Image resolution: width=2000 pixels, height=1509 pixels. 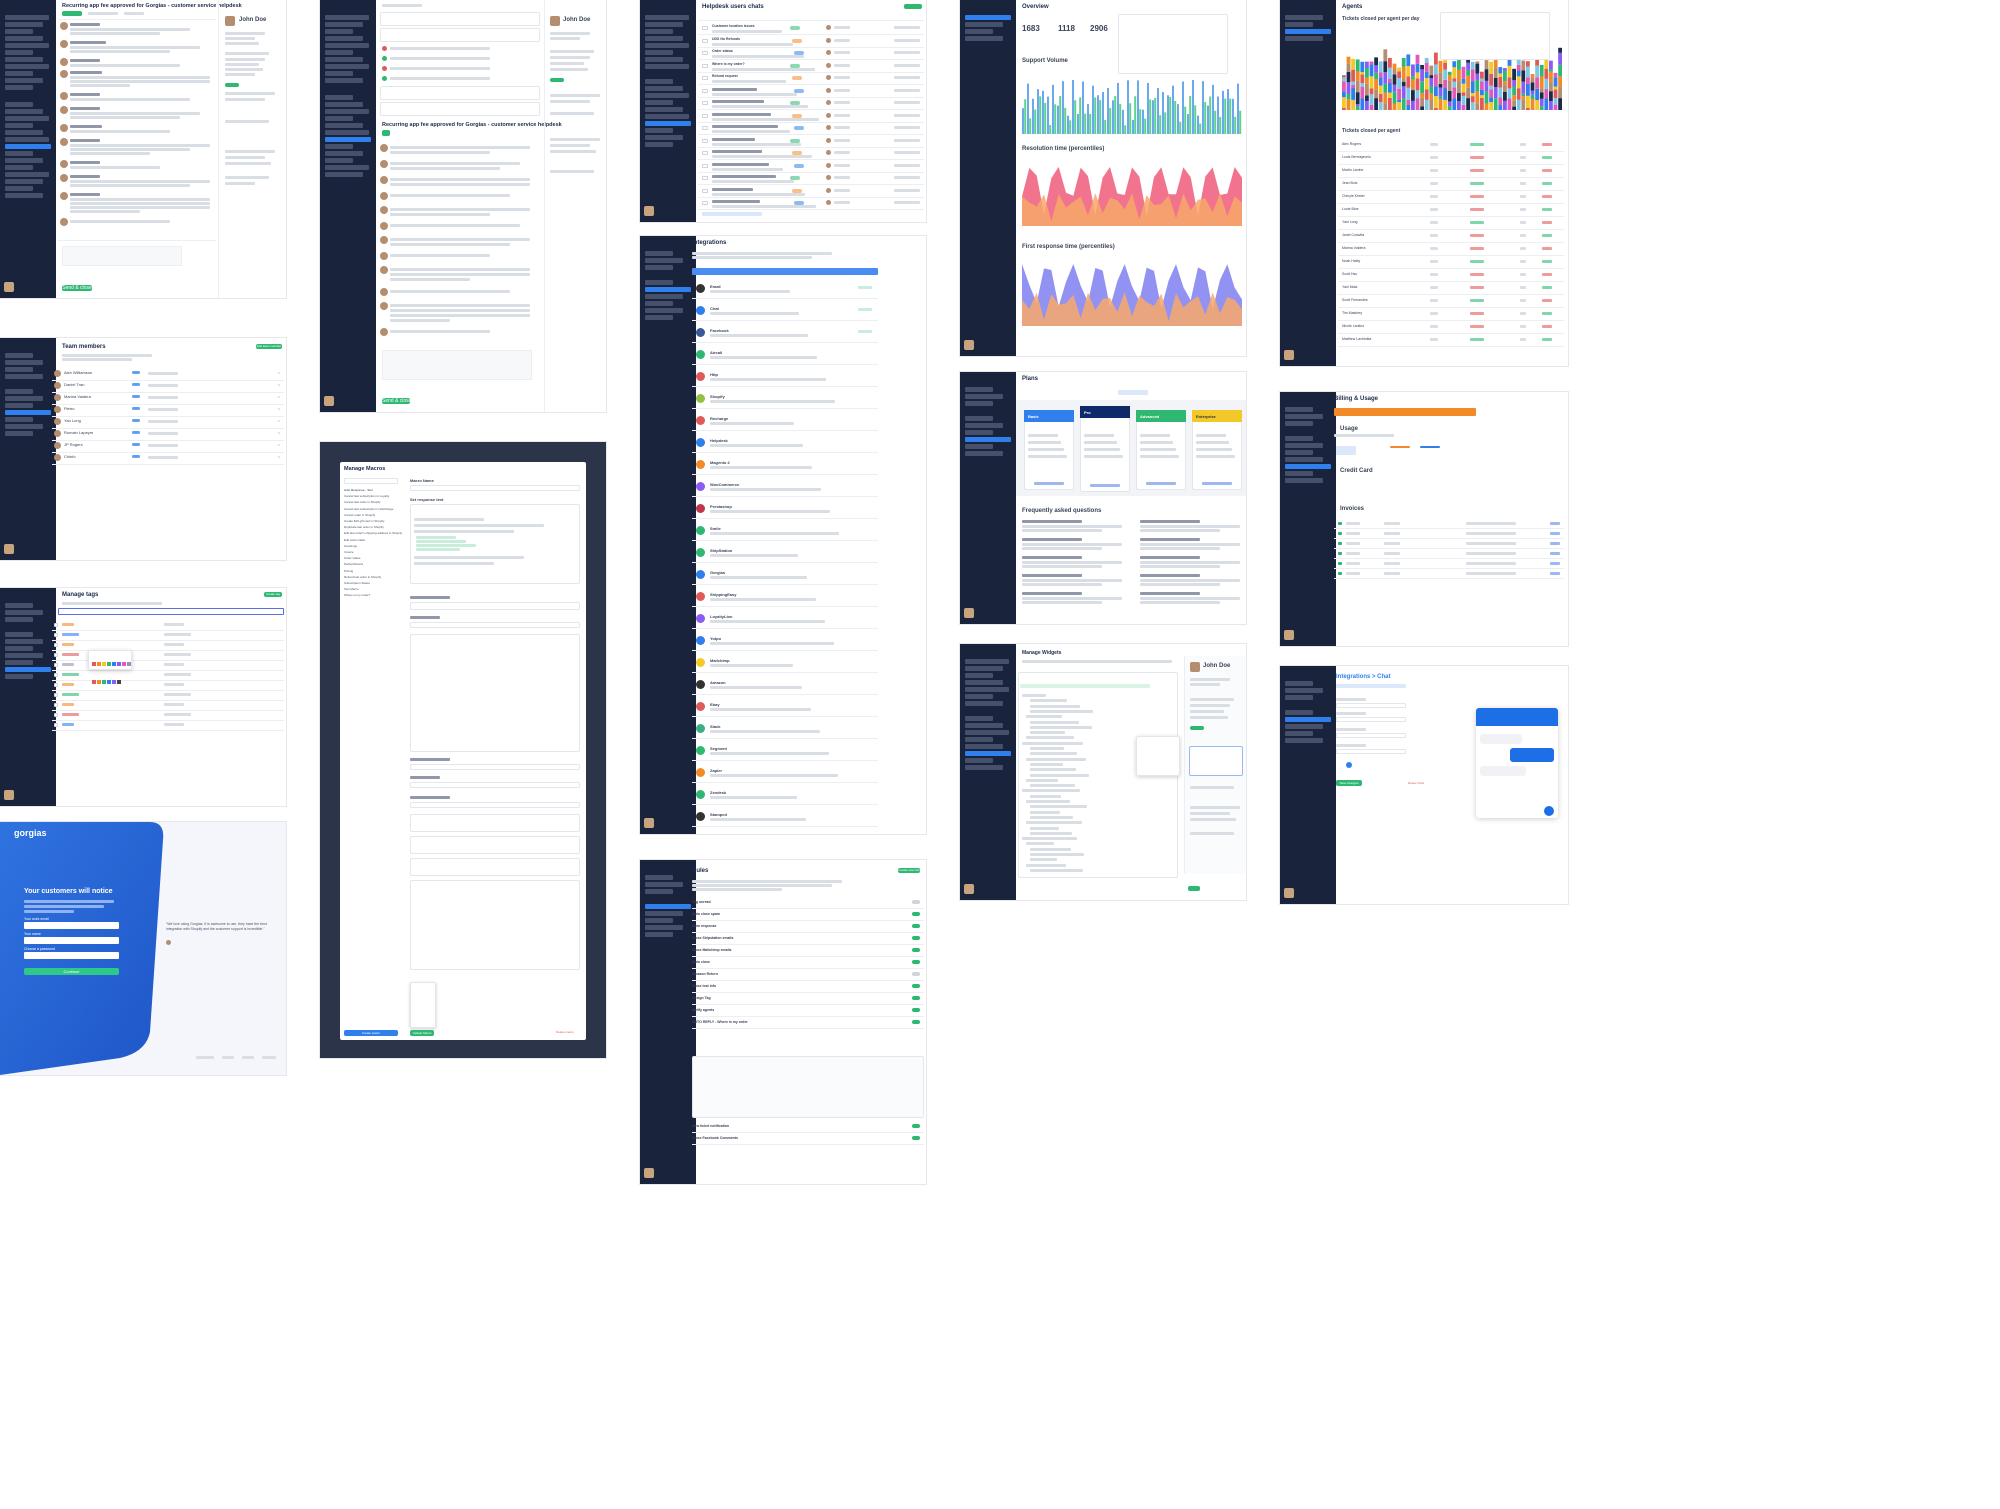 I want to click on macro-list-item: Edit return label, so click(x=354, y=540).